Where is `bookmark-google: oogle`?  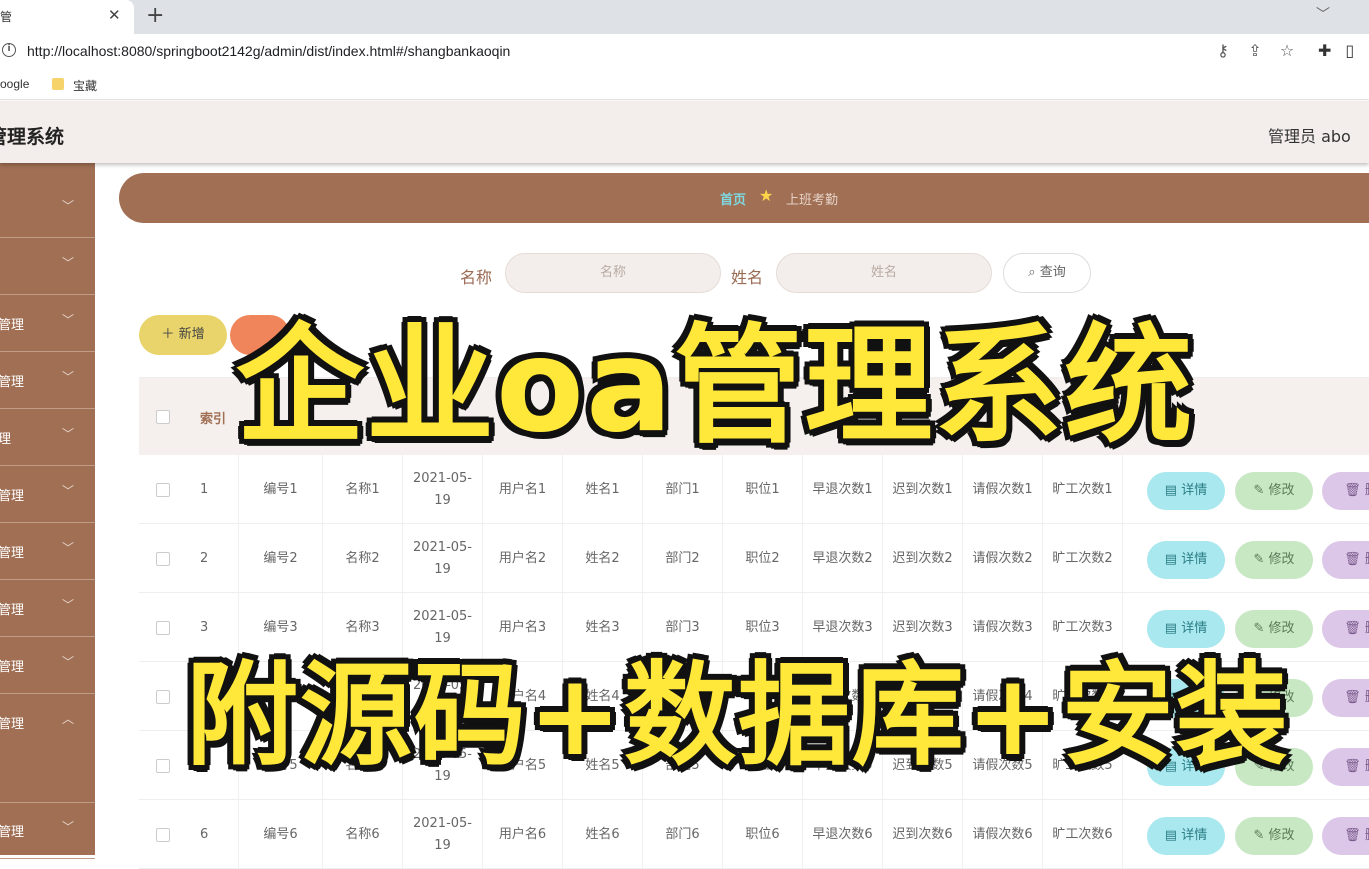 bookmark-google: oogle is located at coordinates (14, 84).